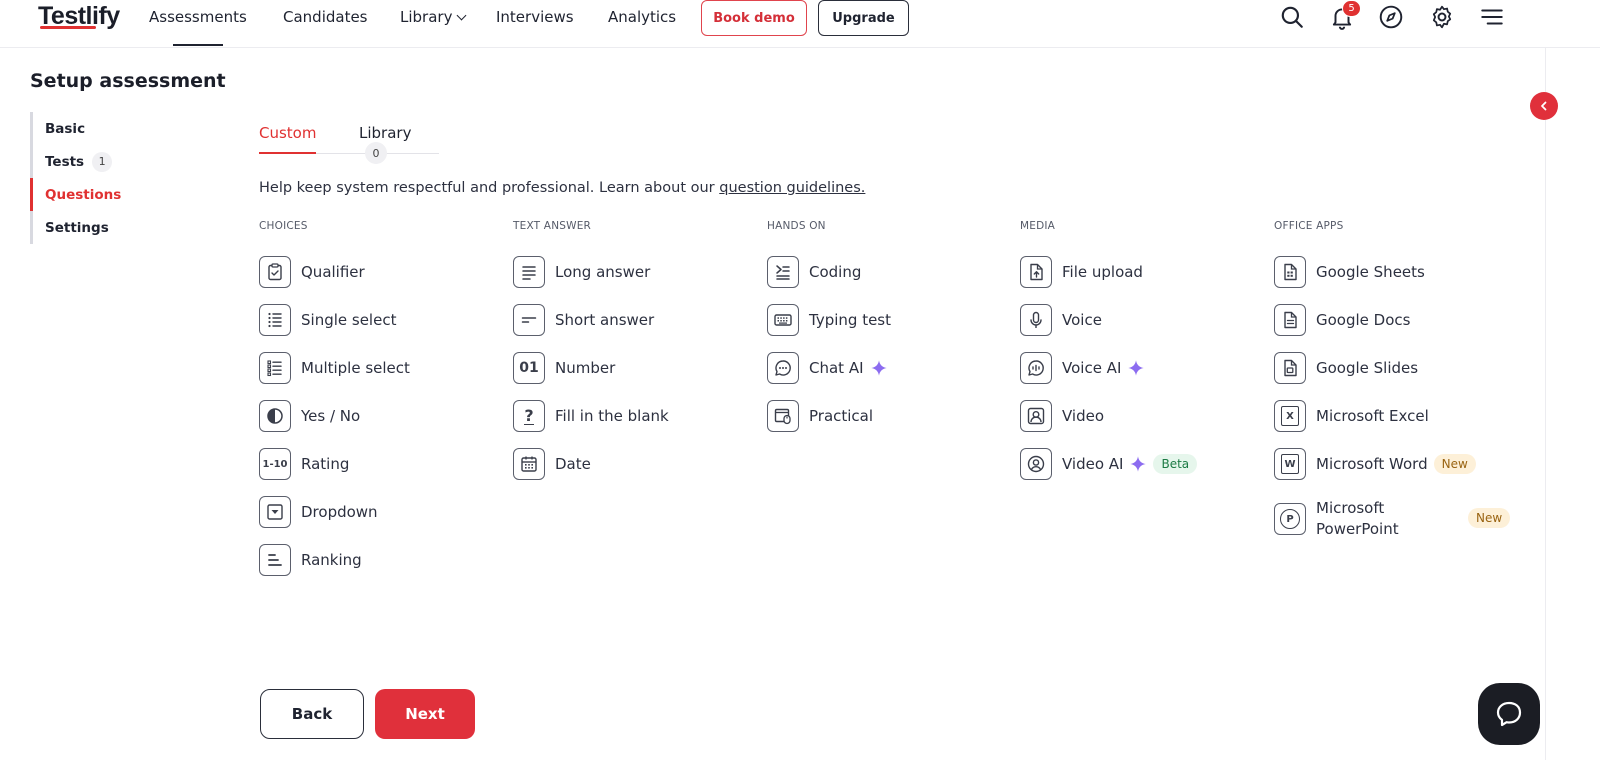 This screenshot has width=1600, height=760. Describe the element at coordinates (1489, 518) in the screenshot. I see `new-badge: New` at that location.